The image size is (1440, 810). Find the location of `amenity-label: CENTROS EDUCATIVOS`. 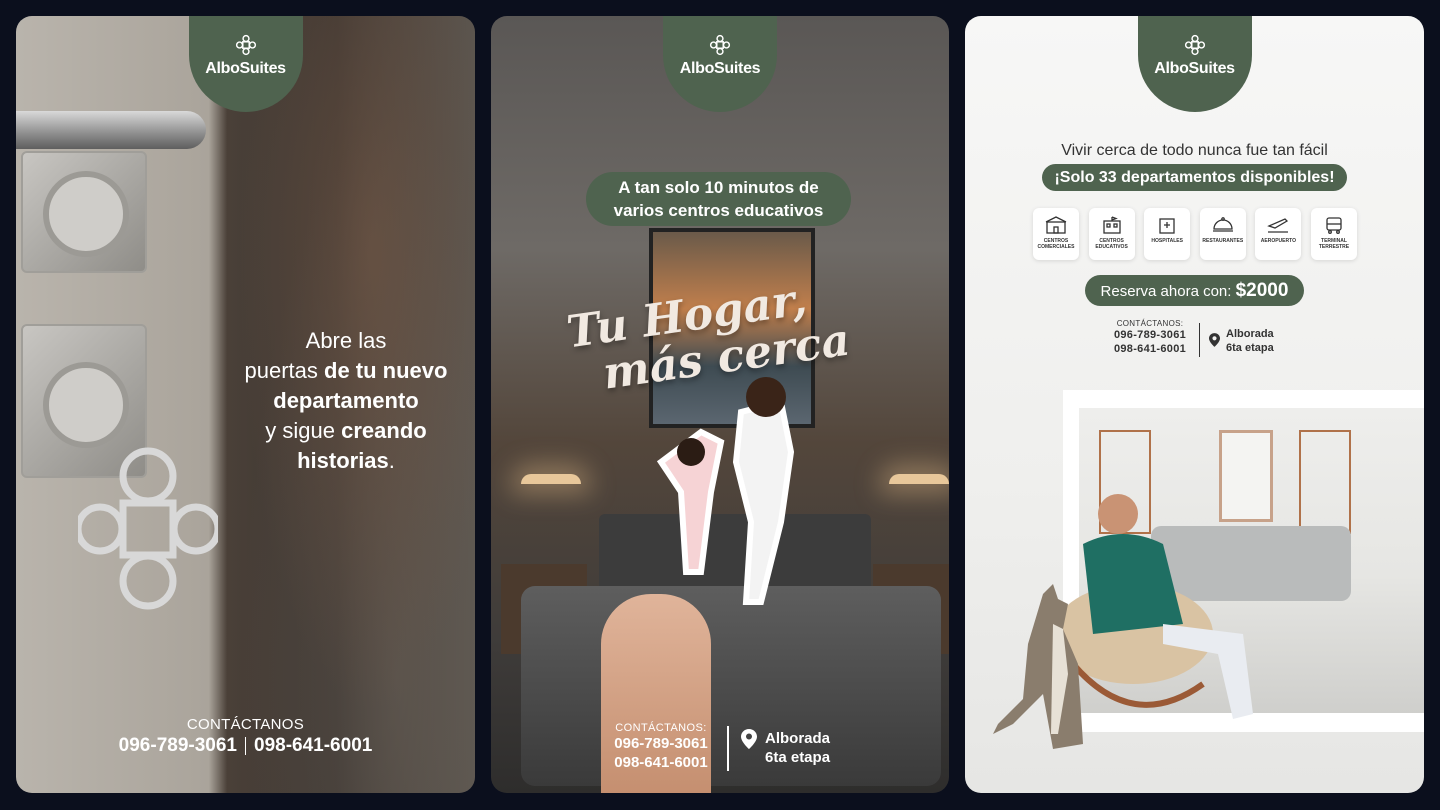

amenity-label: CENTROS EDUCATIVOS is located at coordinates (1111, 244).